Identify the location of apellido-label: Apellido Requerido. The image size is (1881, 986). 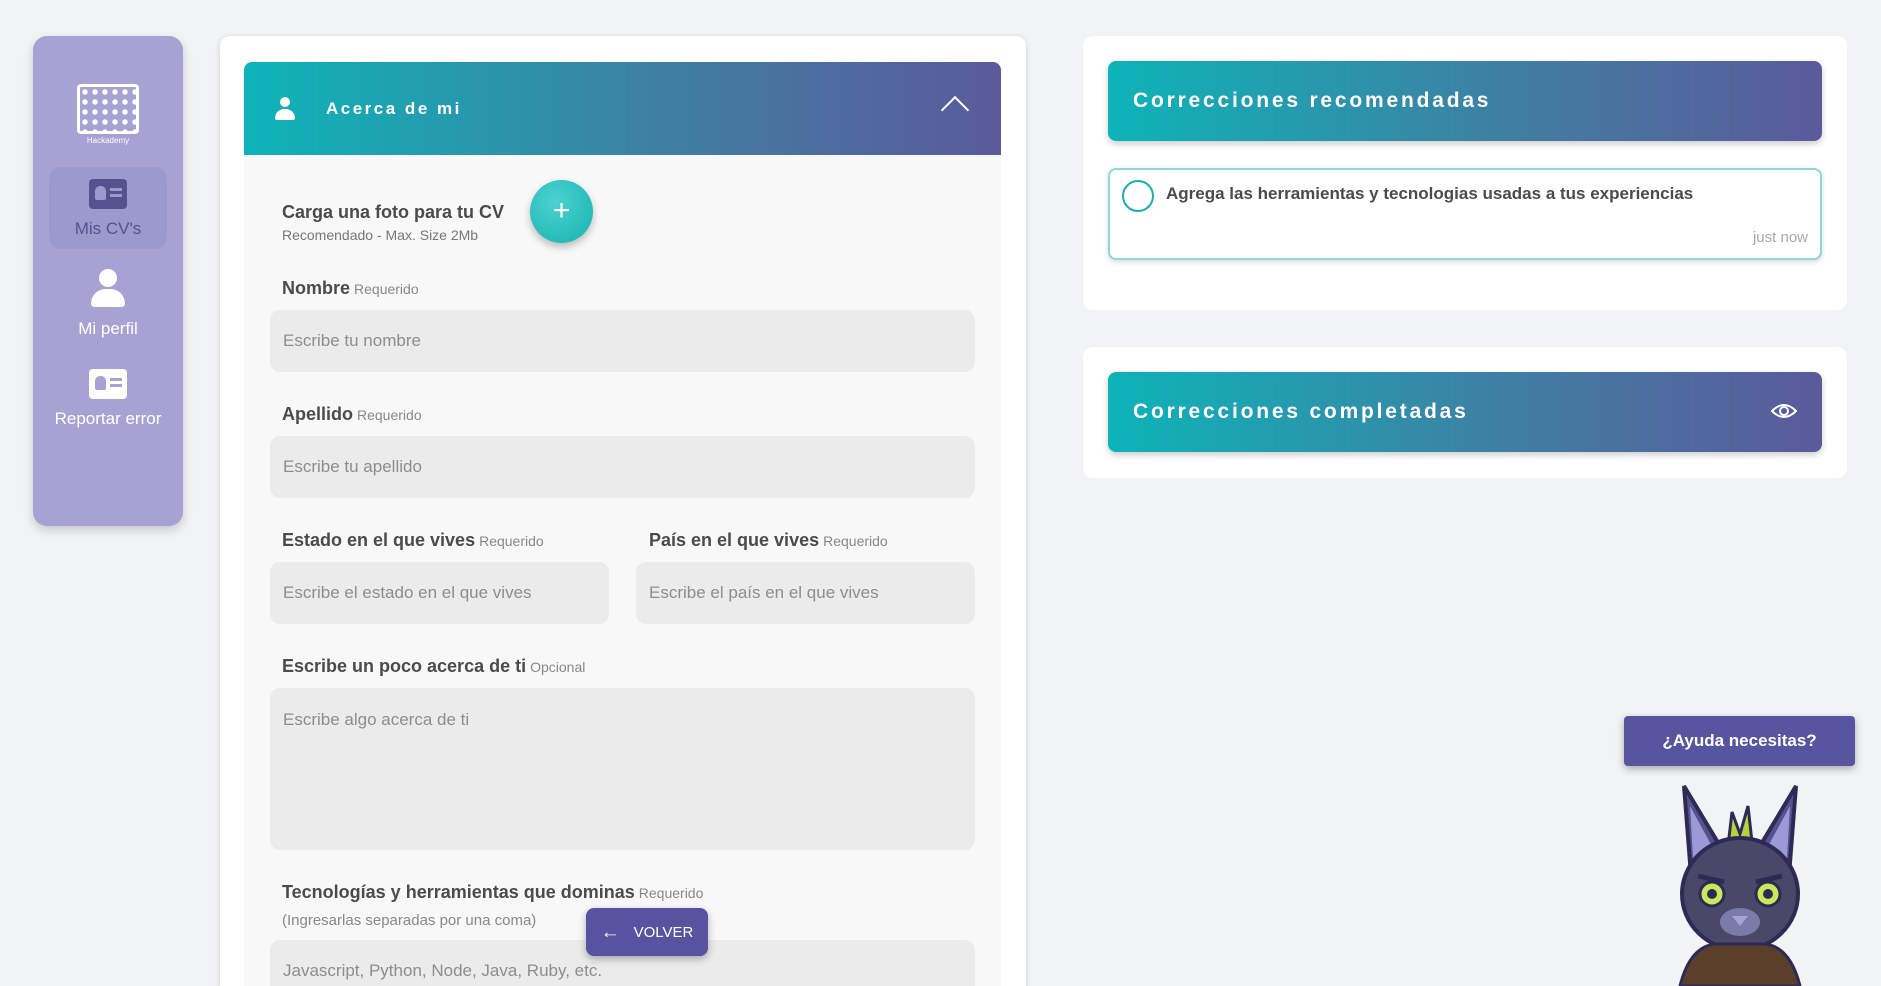
(352, 414).